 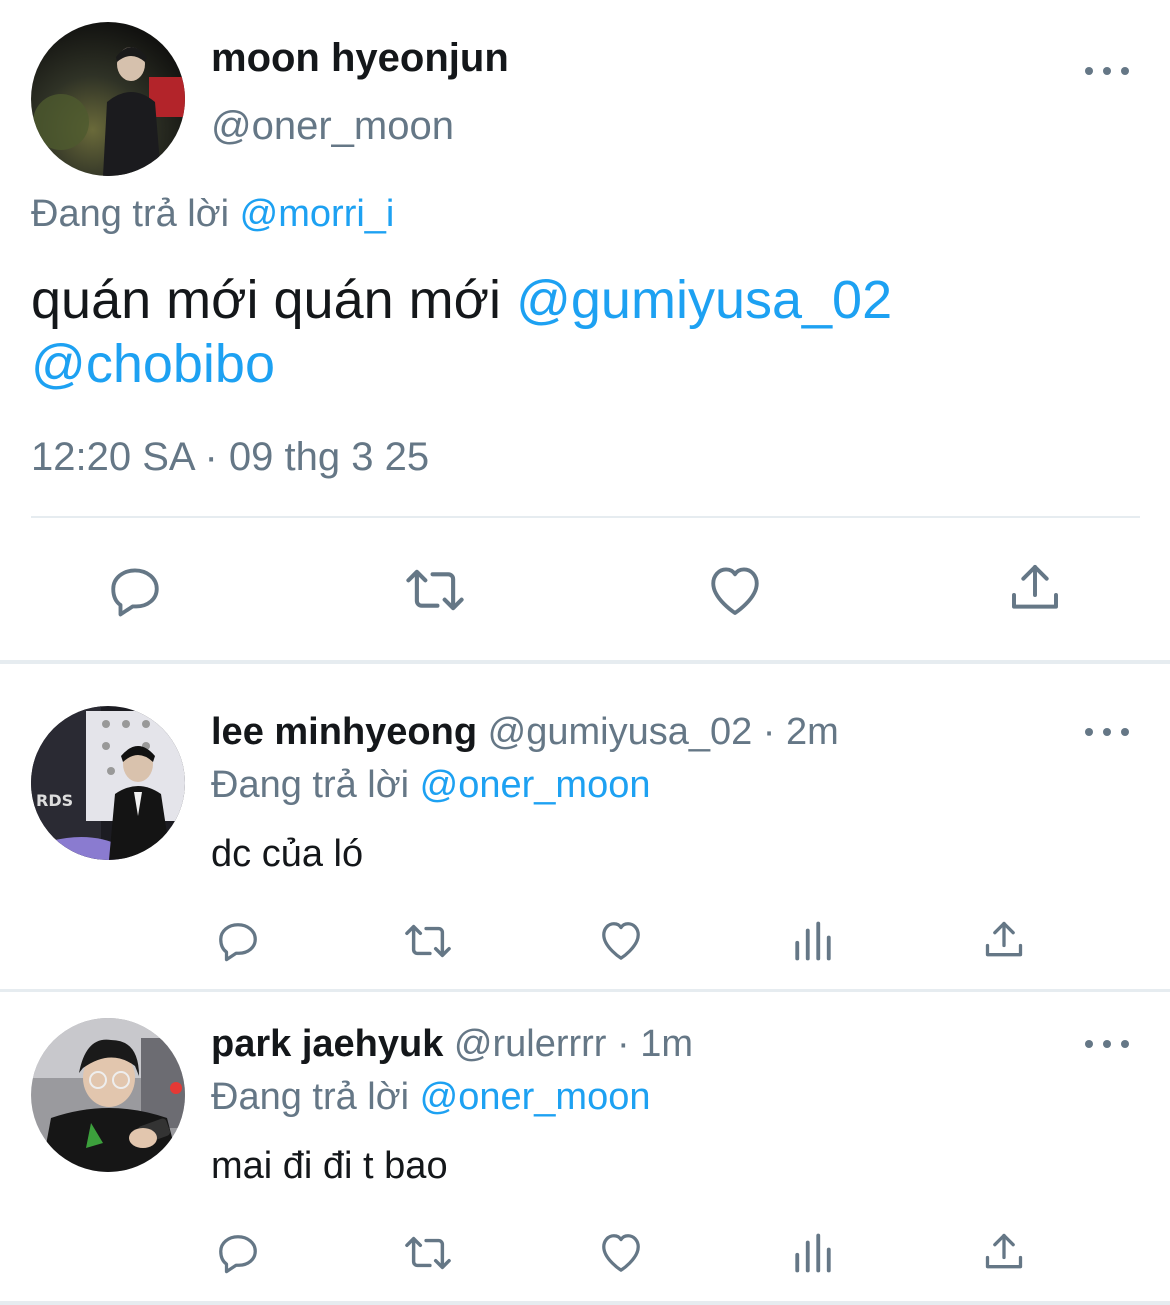 I want to click on mention-chobibo: @chobibo, so click(x=153, y=364).